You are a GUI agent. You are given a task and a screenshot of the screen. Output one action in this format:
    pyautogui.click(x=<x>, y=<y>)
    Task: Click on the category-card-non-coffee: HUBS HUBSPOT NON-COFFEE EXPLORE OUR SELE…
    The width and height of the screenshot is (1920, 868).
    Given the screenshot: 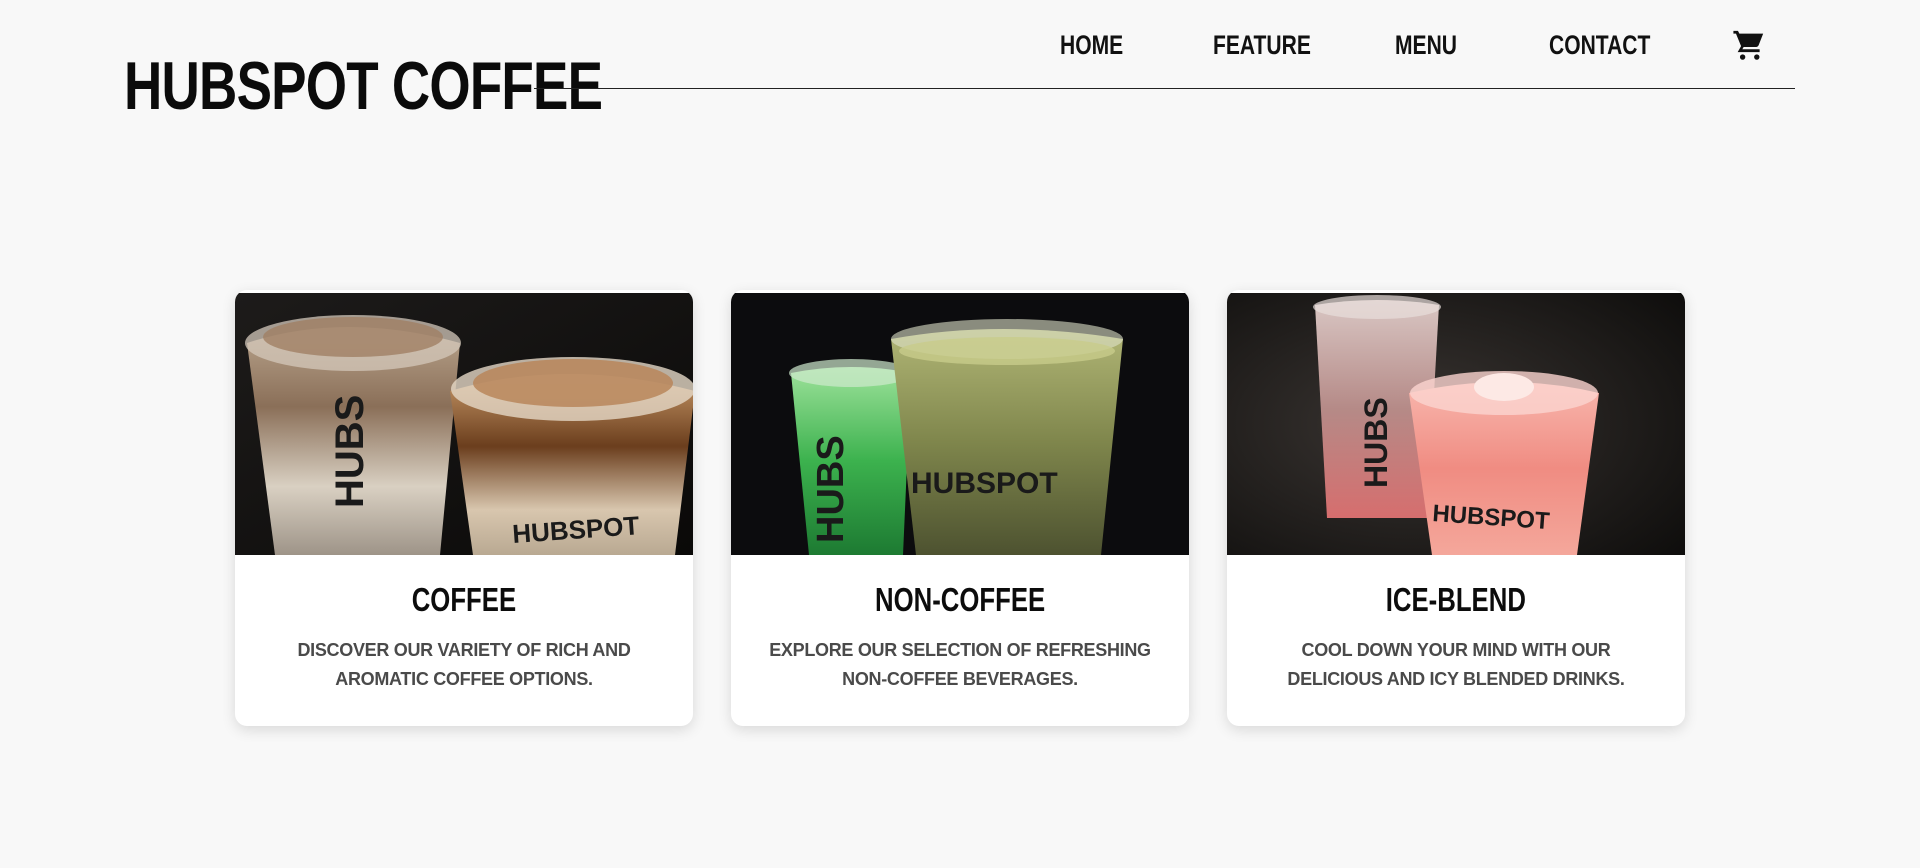 What is the action you would take?
    pyautogui.click(x=960, y=508)
    